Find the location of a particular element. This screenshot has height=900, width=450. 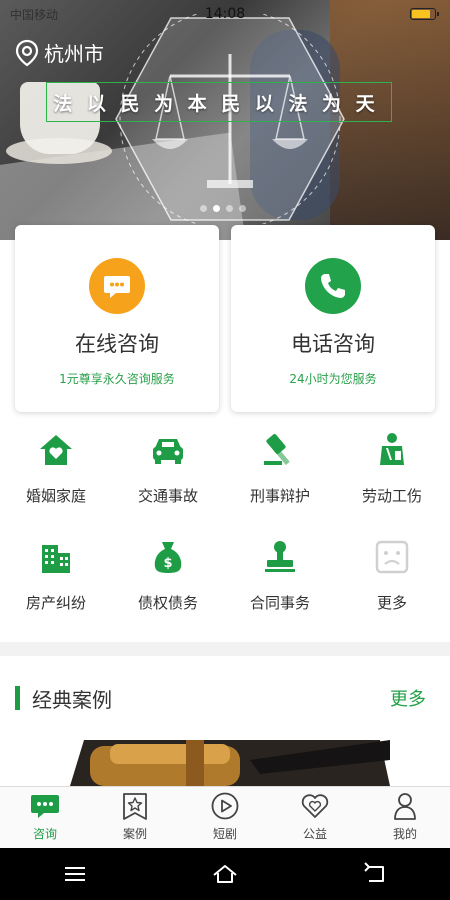

category-criminal-defense: 刑事辩护 is located at coordinates (280, 469).